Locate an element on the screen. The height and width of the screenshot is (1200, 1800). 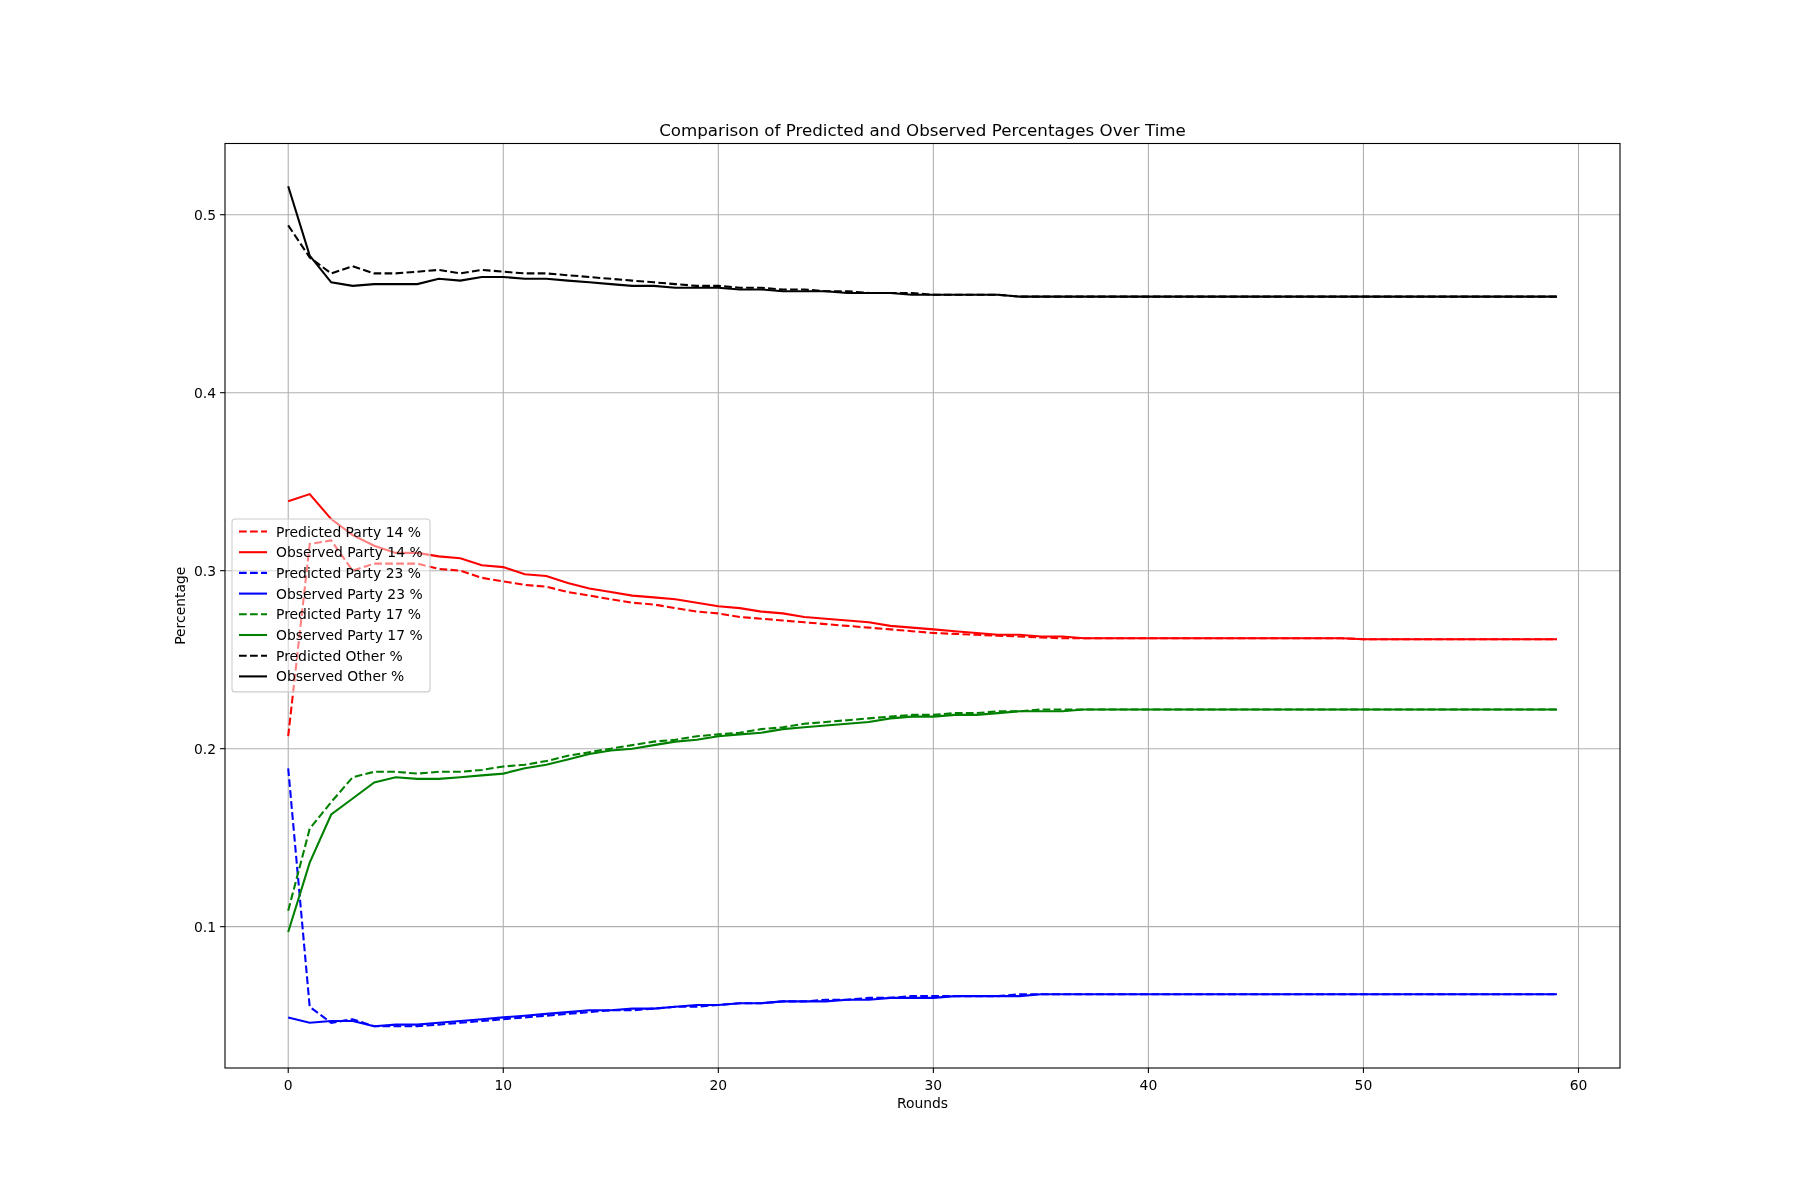
tick-label: 0.4 is located at coordinates (204, 392).